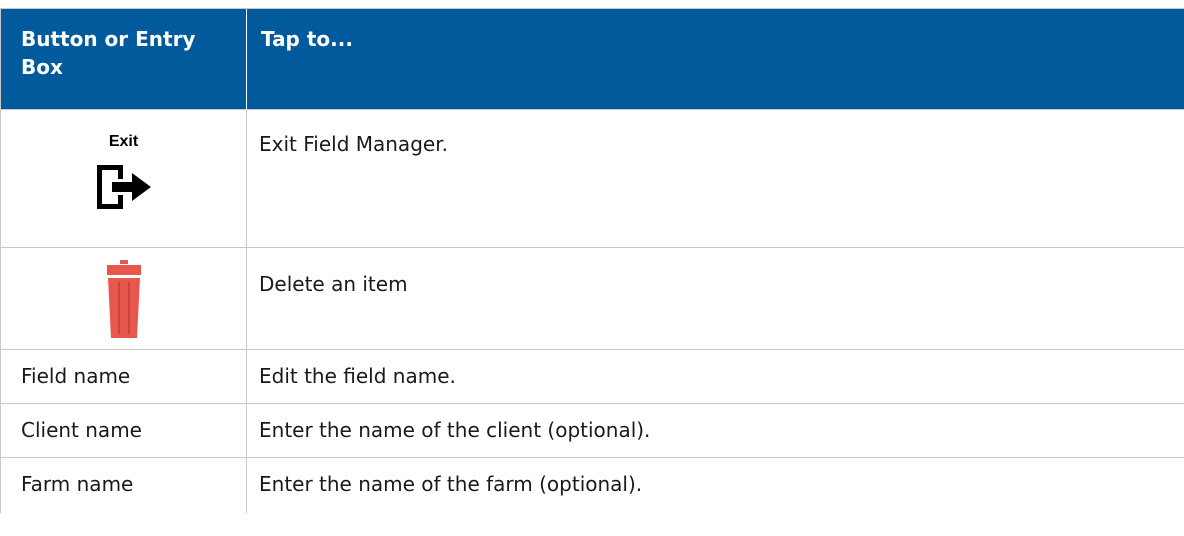  What do you see at coordinates (715, 376) in the screenshot?
I see `description-cell: Edit the field name.` at bounding box center [715, 376].